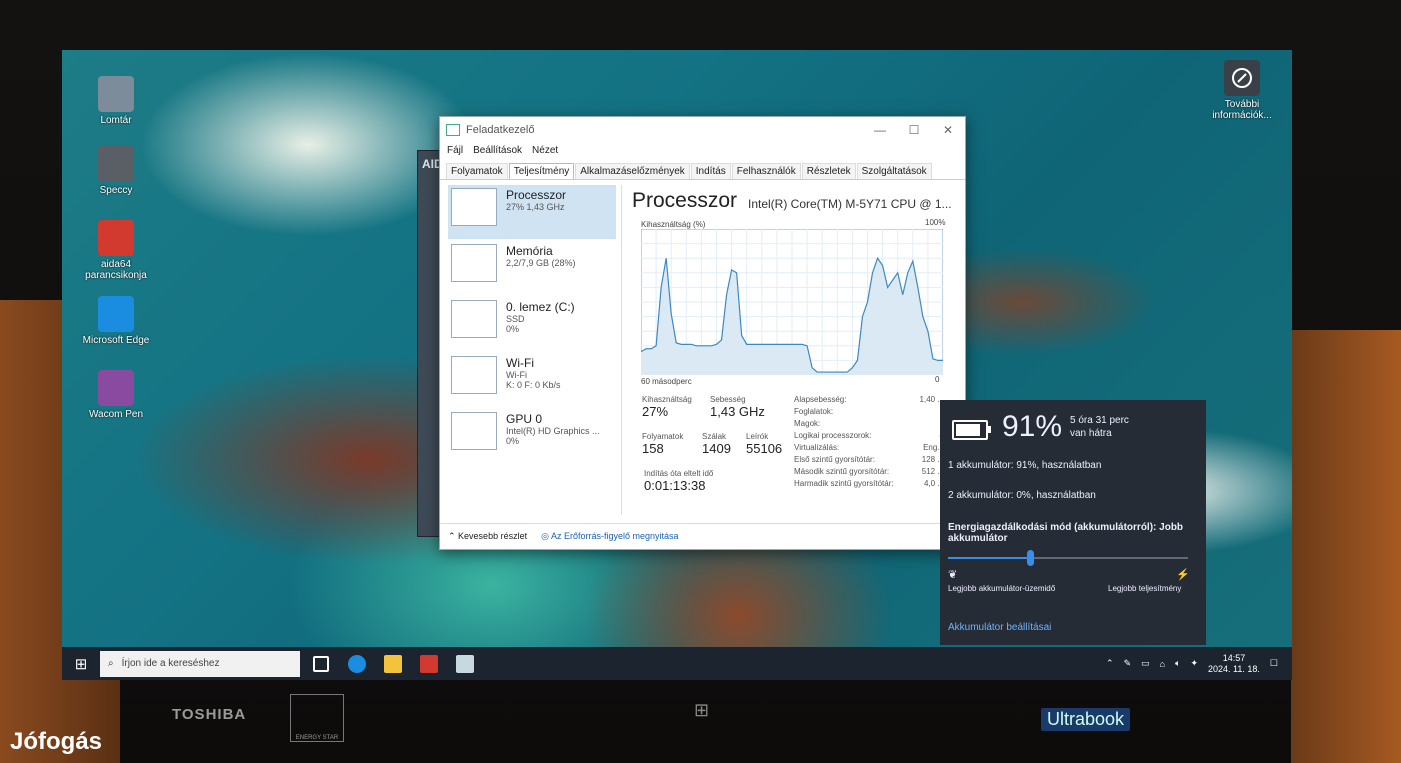 This screenshot has height=763, width=1401. I want to click on tab-6: Szolgáltatások, so click(894, 171).